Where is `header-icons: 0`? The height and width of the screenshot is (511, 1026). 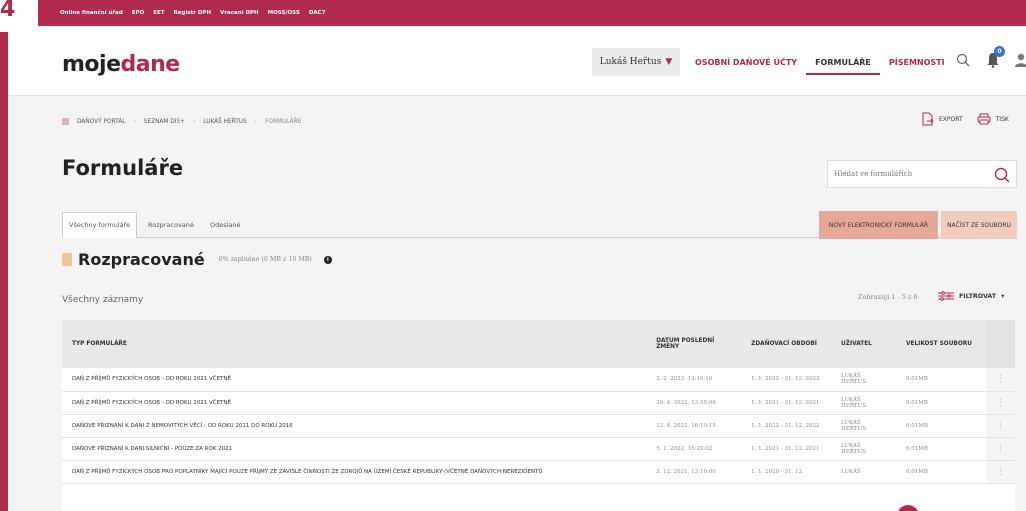
header-icons: 0 is located at coordinates (989, 59).